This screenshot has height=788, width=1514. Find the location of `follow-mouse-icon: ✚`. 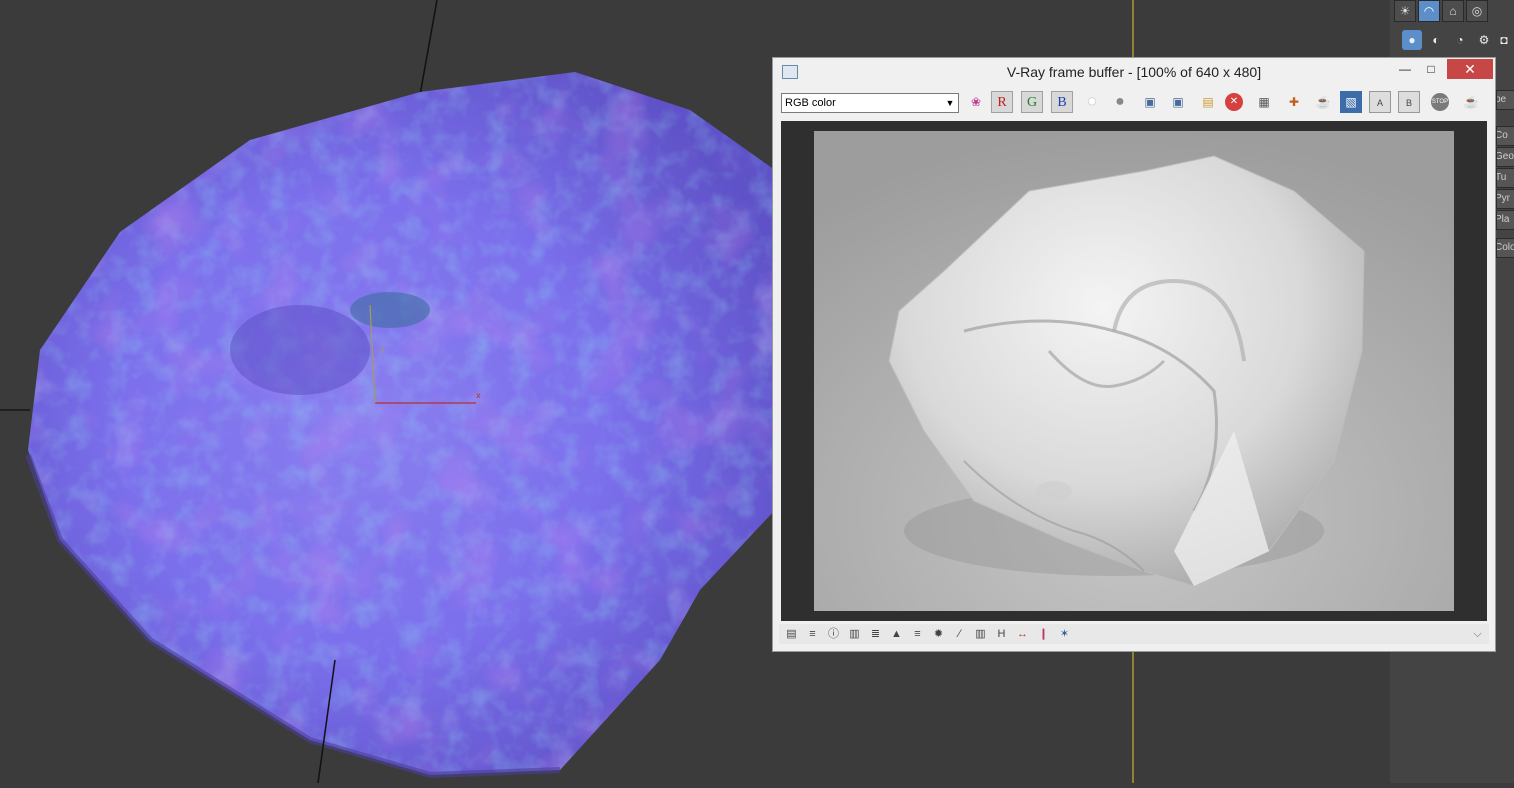

follow-mouse-icon: ✚ is located at coordinates (1294, 102).